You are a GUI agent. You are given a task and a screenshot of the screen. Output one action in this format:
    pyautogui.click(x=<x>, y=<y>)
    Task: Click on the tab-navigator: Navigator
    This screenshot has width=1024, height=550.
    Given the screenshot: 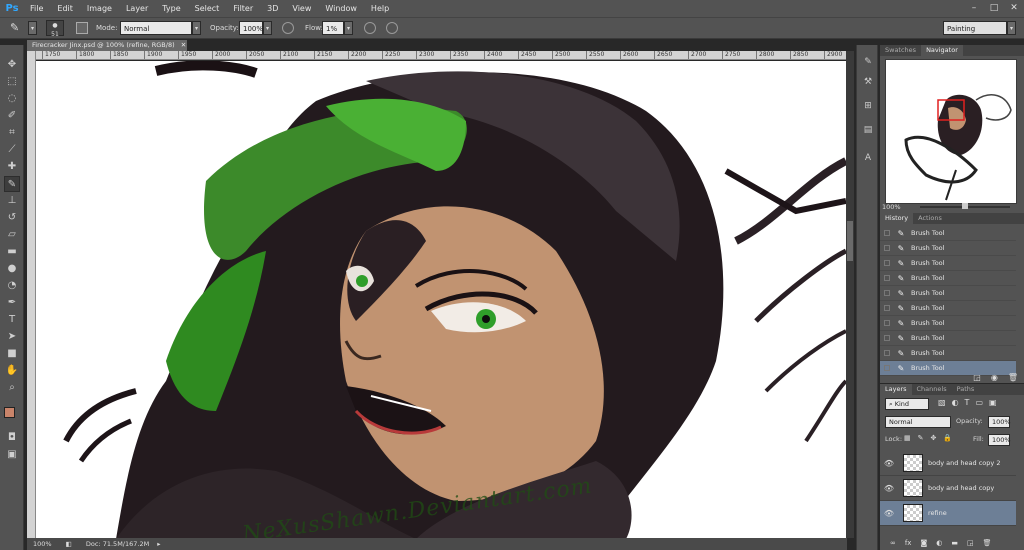 What is the action you would take?
    pyautogui.click(x=942, y=50)
    